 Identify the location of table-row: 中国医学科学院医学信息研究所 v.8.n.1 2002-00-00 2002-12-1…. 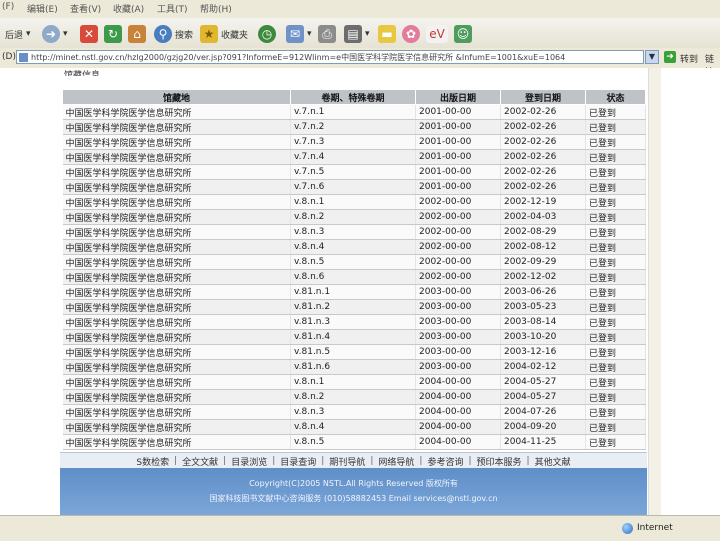
(354, 202).